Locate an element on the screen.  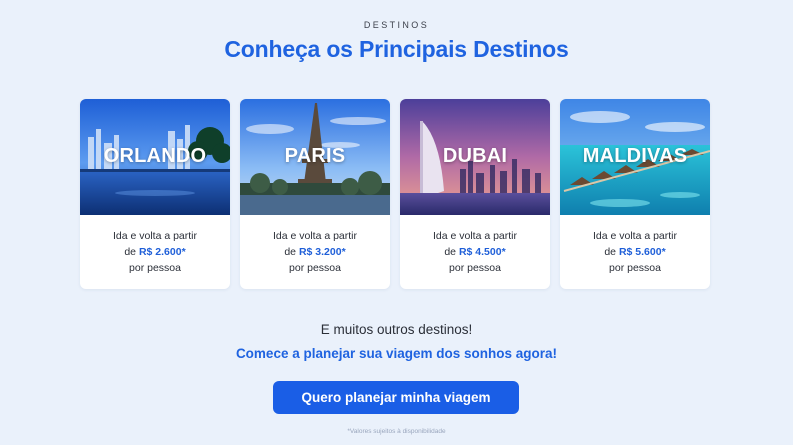
destination-name: ORLANDO is located at coordinates (155, 156).